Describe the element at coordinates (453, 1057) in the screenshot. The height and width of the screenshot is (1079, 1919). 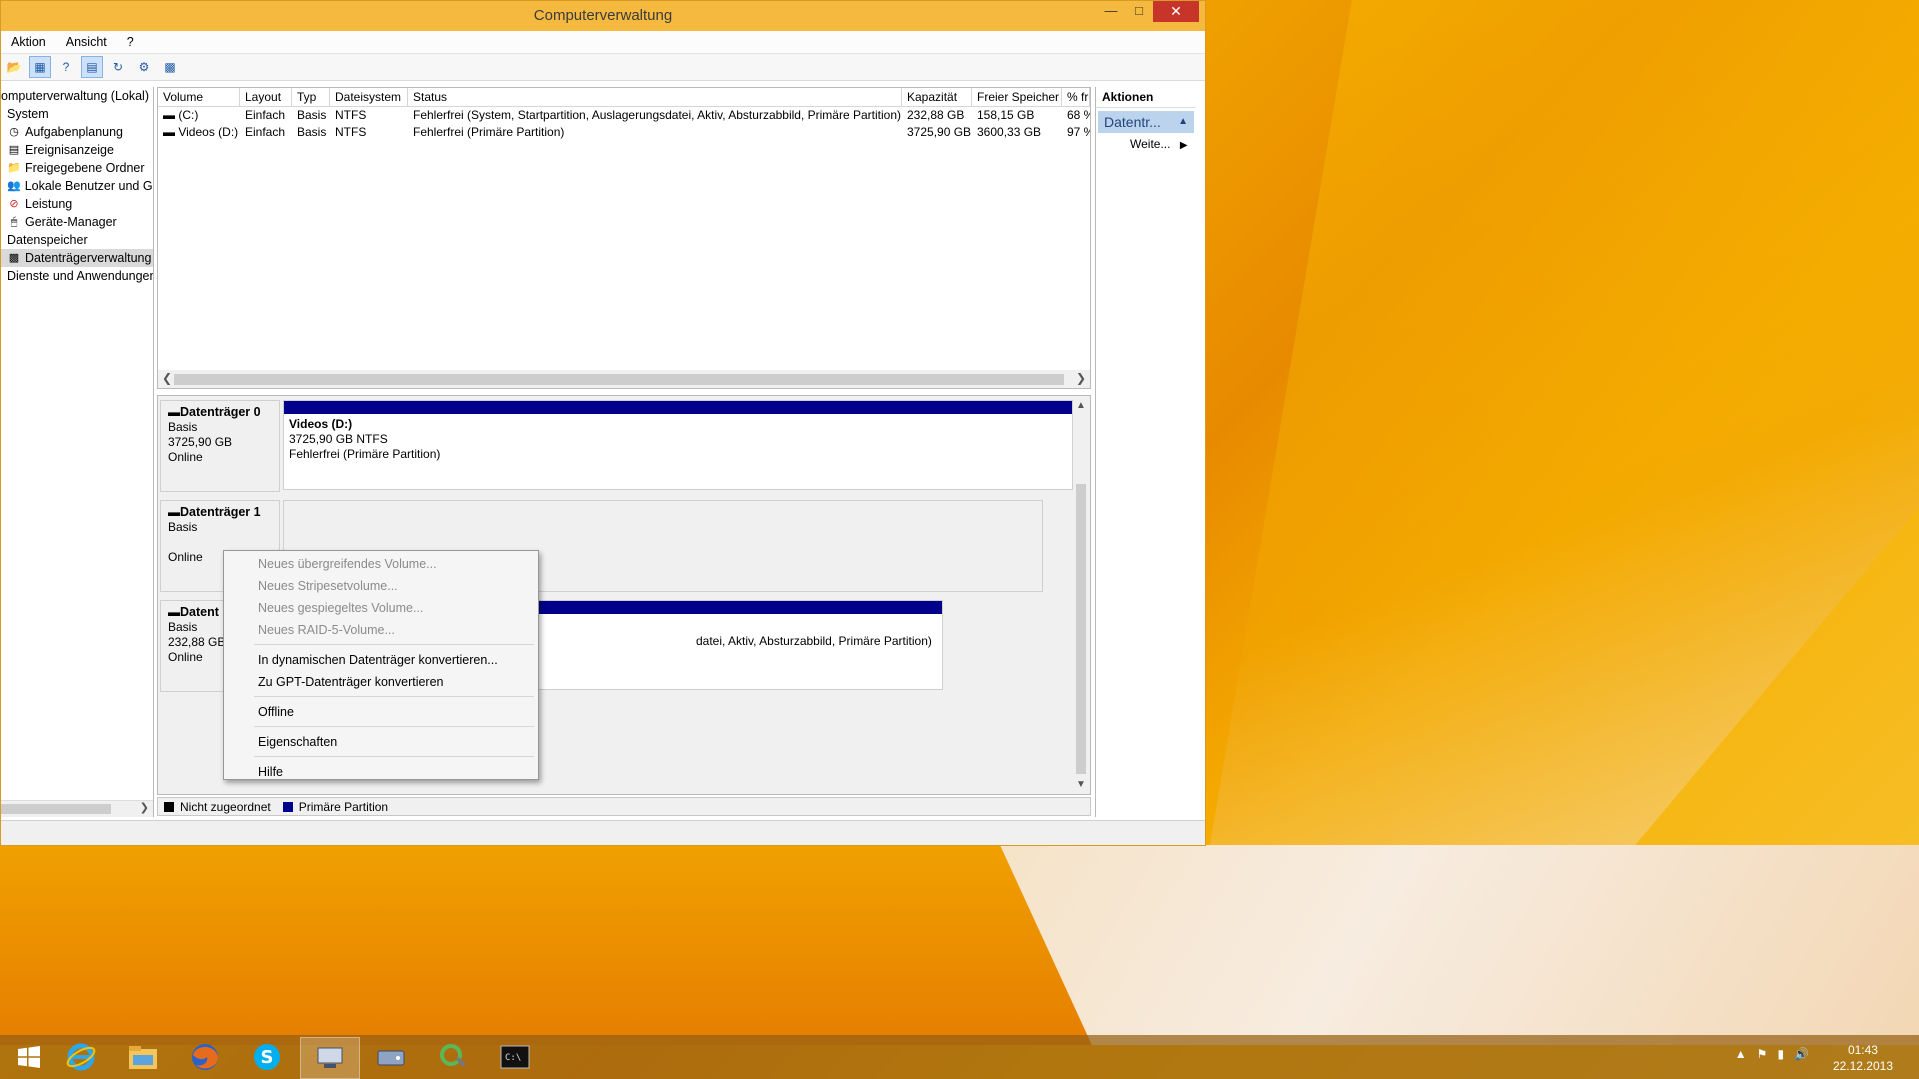
I see `tool-app-icon` at that location.